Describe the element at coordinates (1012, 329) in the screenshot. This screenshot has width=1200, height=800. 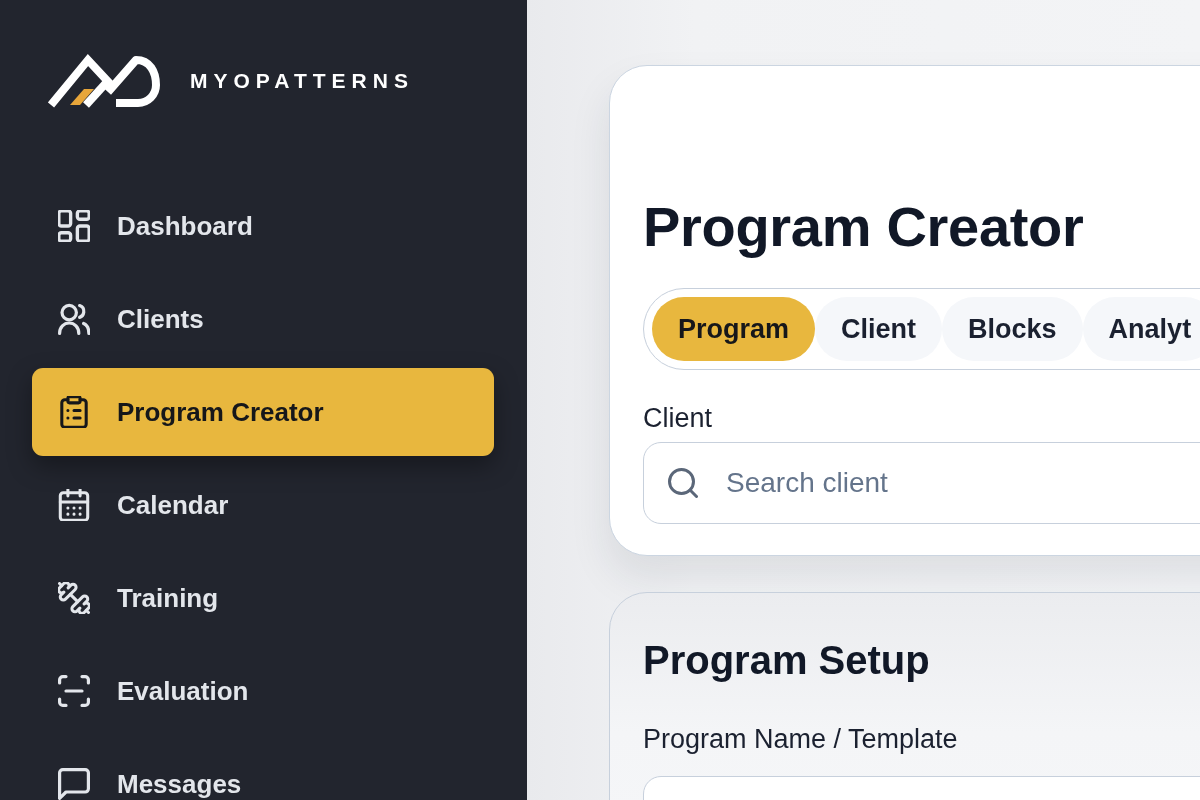
I see `tab: Blocks` at that location.